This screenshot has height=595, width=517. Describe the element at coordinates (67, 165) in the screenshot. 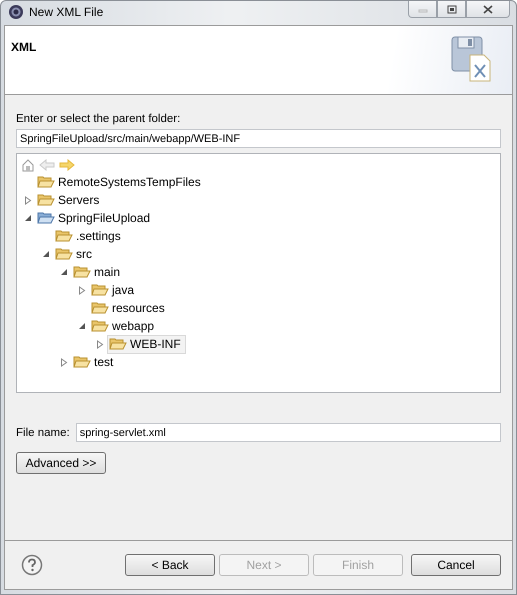

I see `forward-arrow-icon` at that location.